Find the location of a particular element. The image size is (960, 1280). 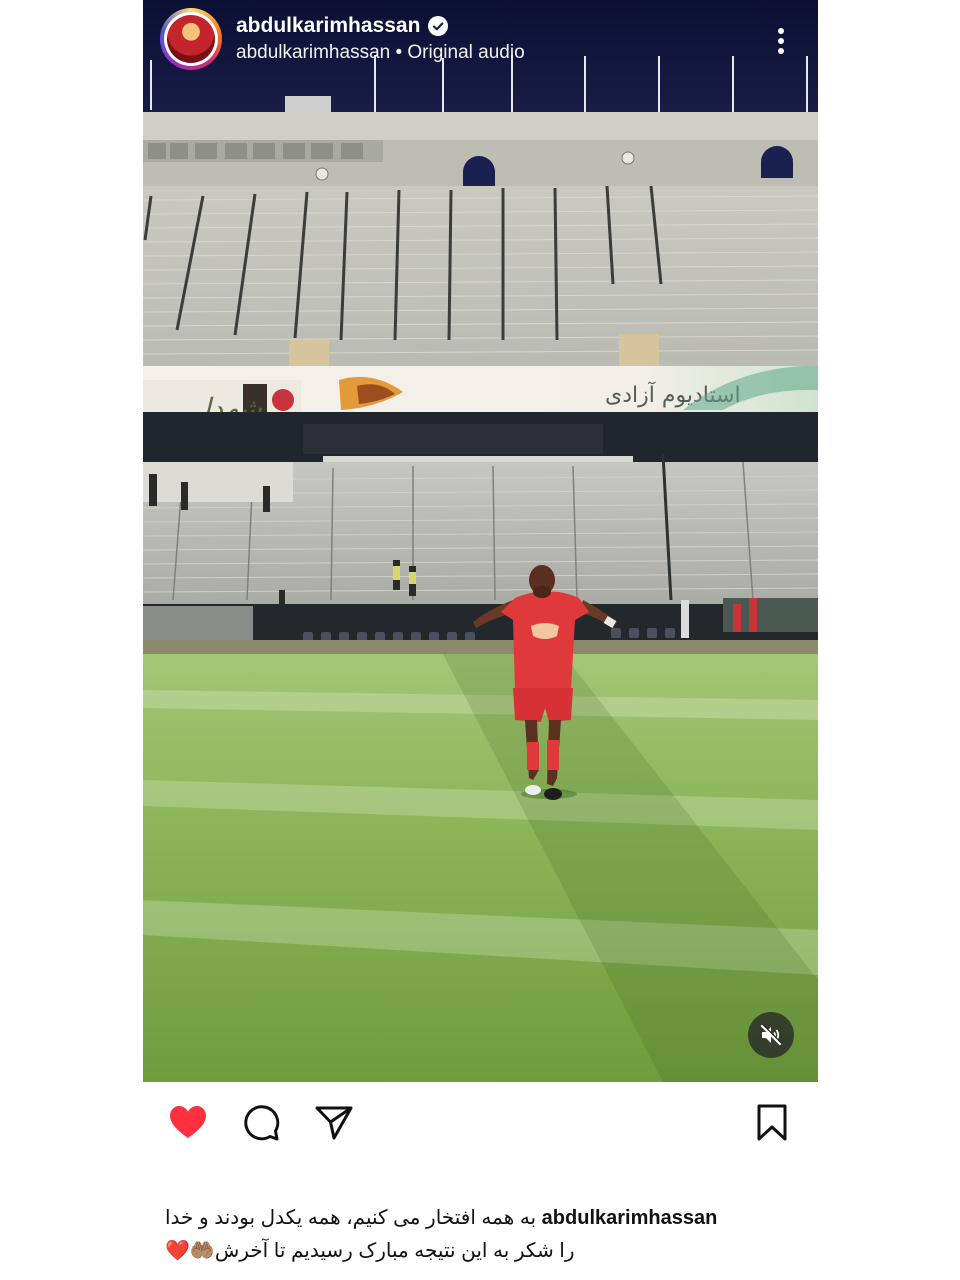

heart-icon is located at coordinates (188, 1122).